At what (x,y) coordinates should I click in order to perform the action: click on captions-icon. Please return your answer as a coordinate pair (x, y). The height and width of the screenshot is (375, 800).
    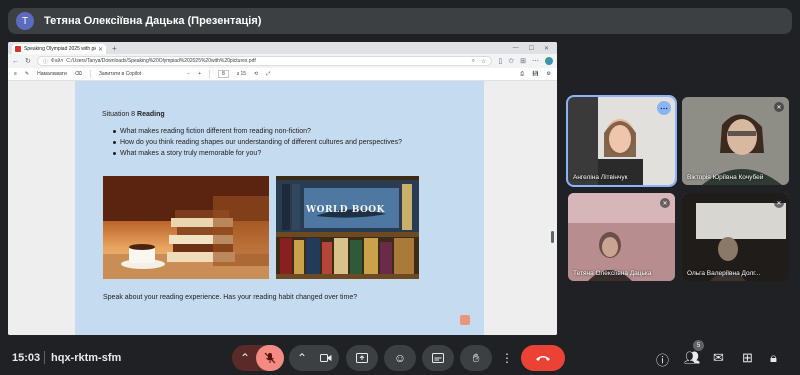
    Looking at the image, I should click on (438, 358).